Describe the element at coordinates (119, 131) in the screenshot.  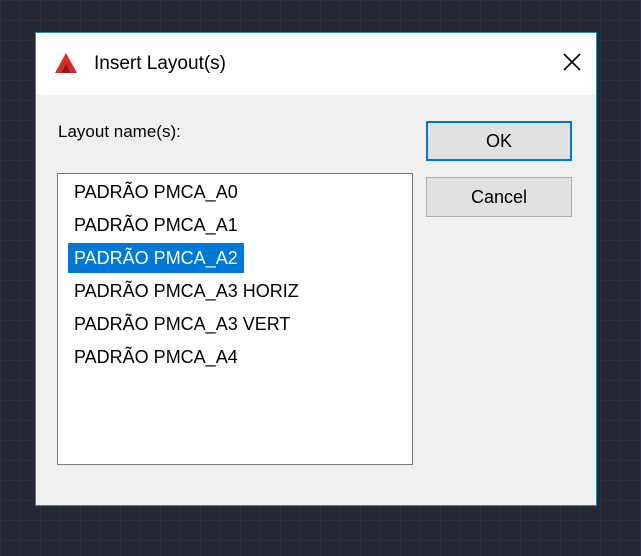
I see `layout-names-label: Layout name(s):` at that location.